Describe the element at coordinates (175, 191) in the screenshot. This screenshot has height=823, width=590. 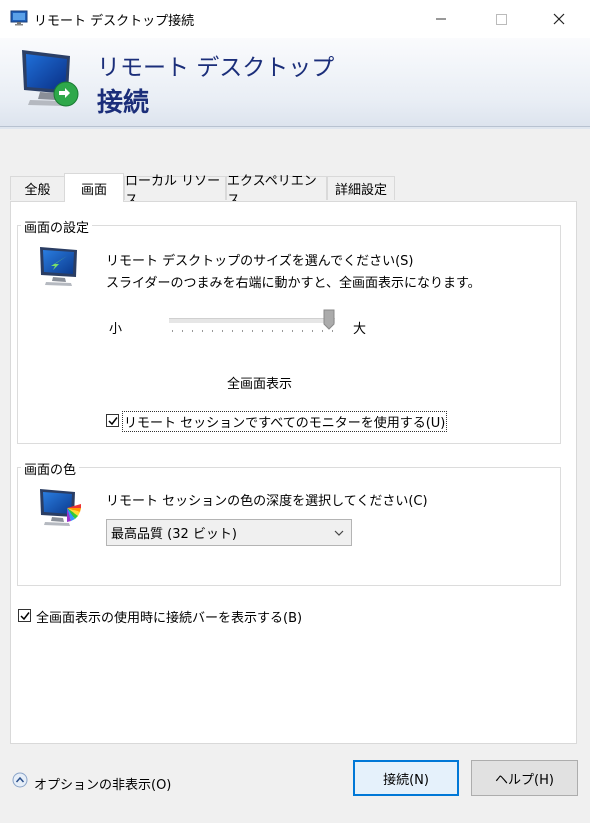
I see `tab-local-resources: ローカル リソース` at that location.